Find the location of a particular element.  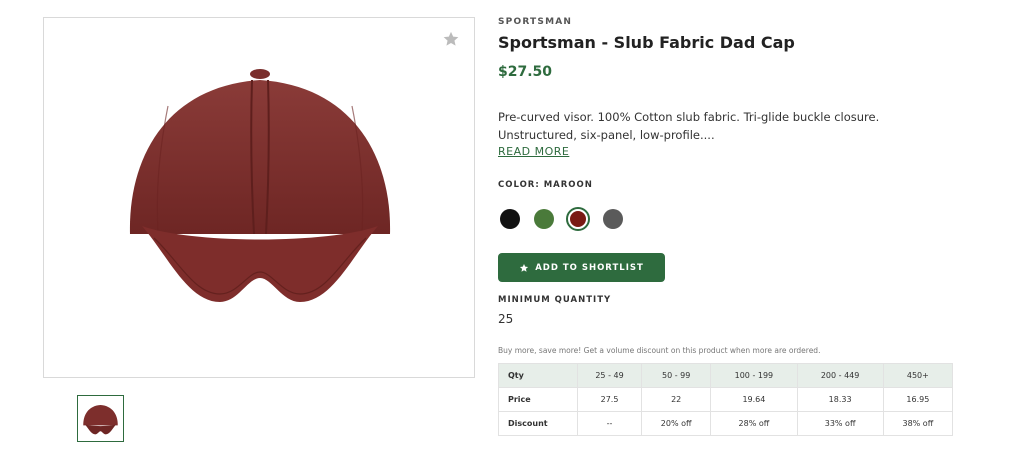

color-swatches is located at coordinates (568, 219).